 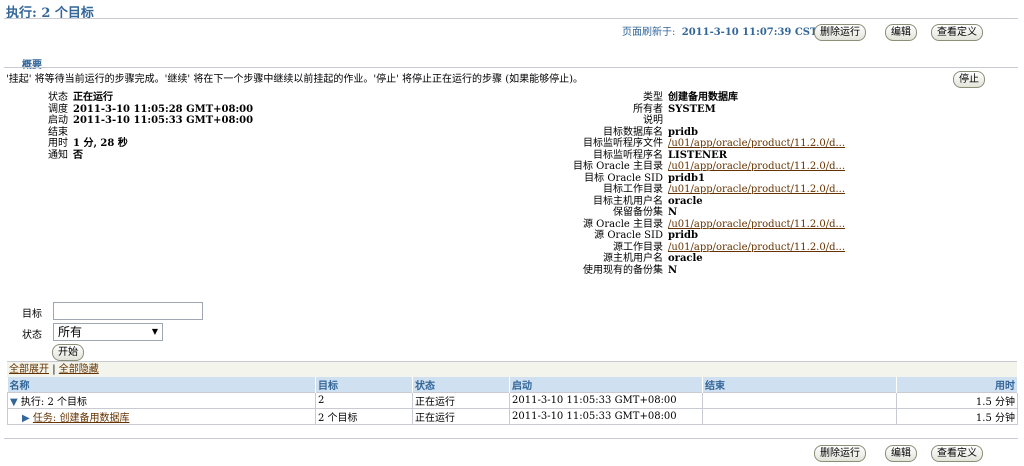 I want to click on summary-right-row: 目标主机用户名 oracle, so click(x=422, y=202).